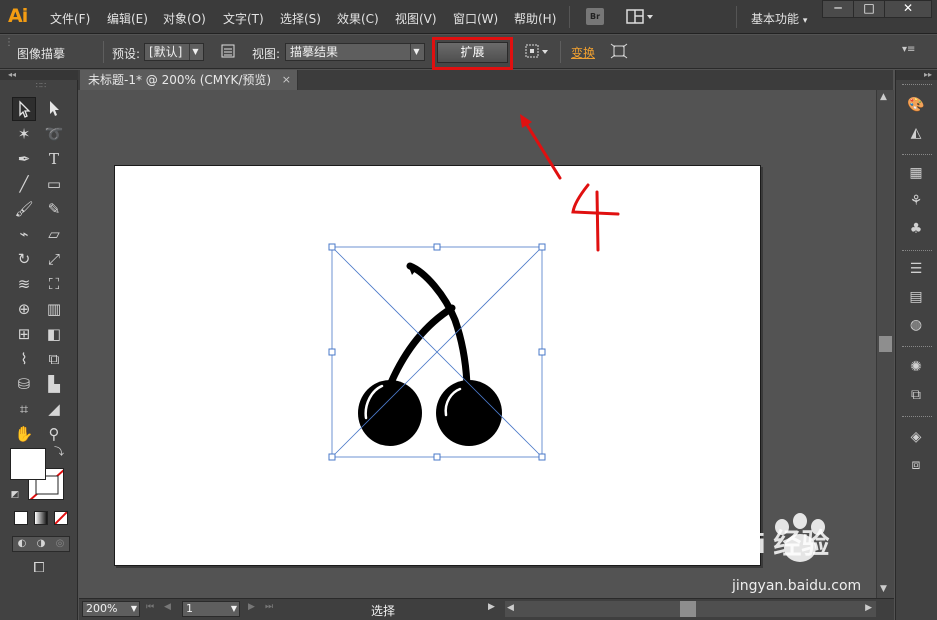 This screenshot has width=937, height=620. What do you see at coordinates (883, 589) in the screenshot?
I see `scroll-down-icon: ▼` at bounding box center [883, 589].